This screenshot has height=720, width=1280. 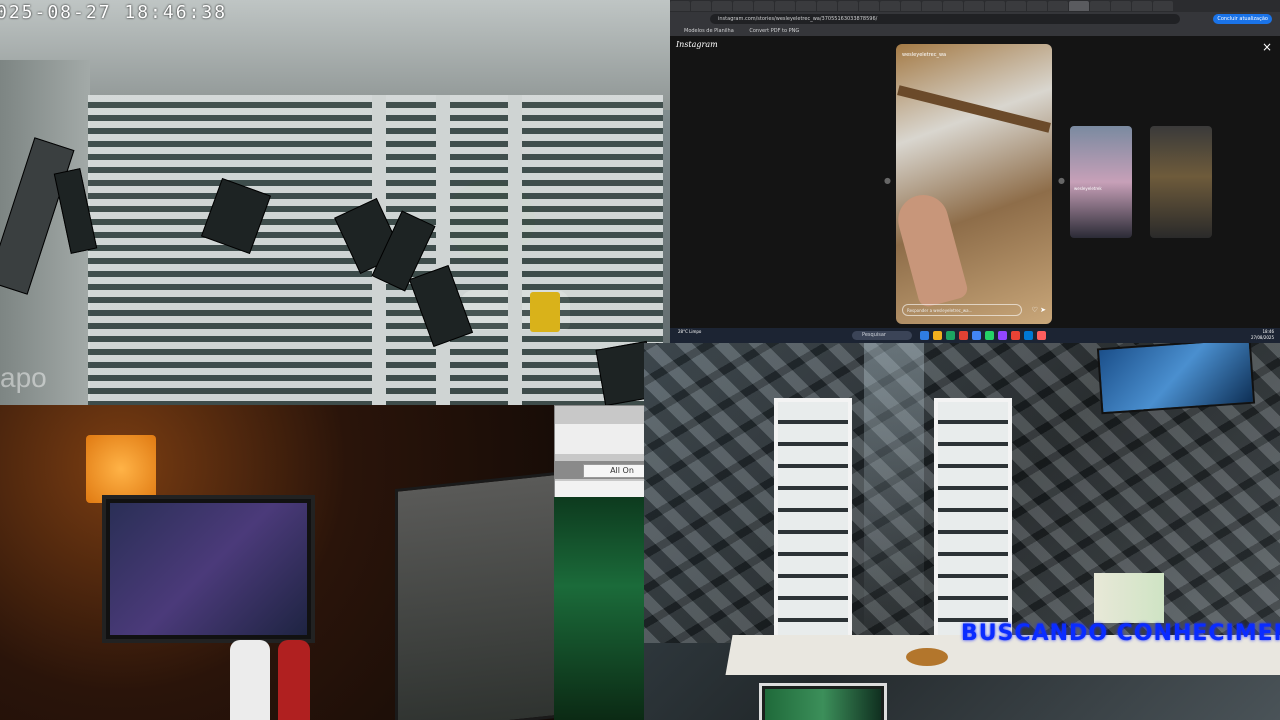 I want to click on whatsapp-icon, so click(x=989, y=335).